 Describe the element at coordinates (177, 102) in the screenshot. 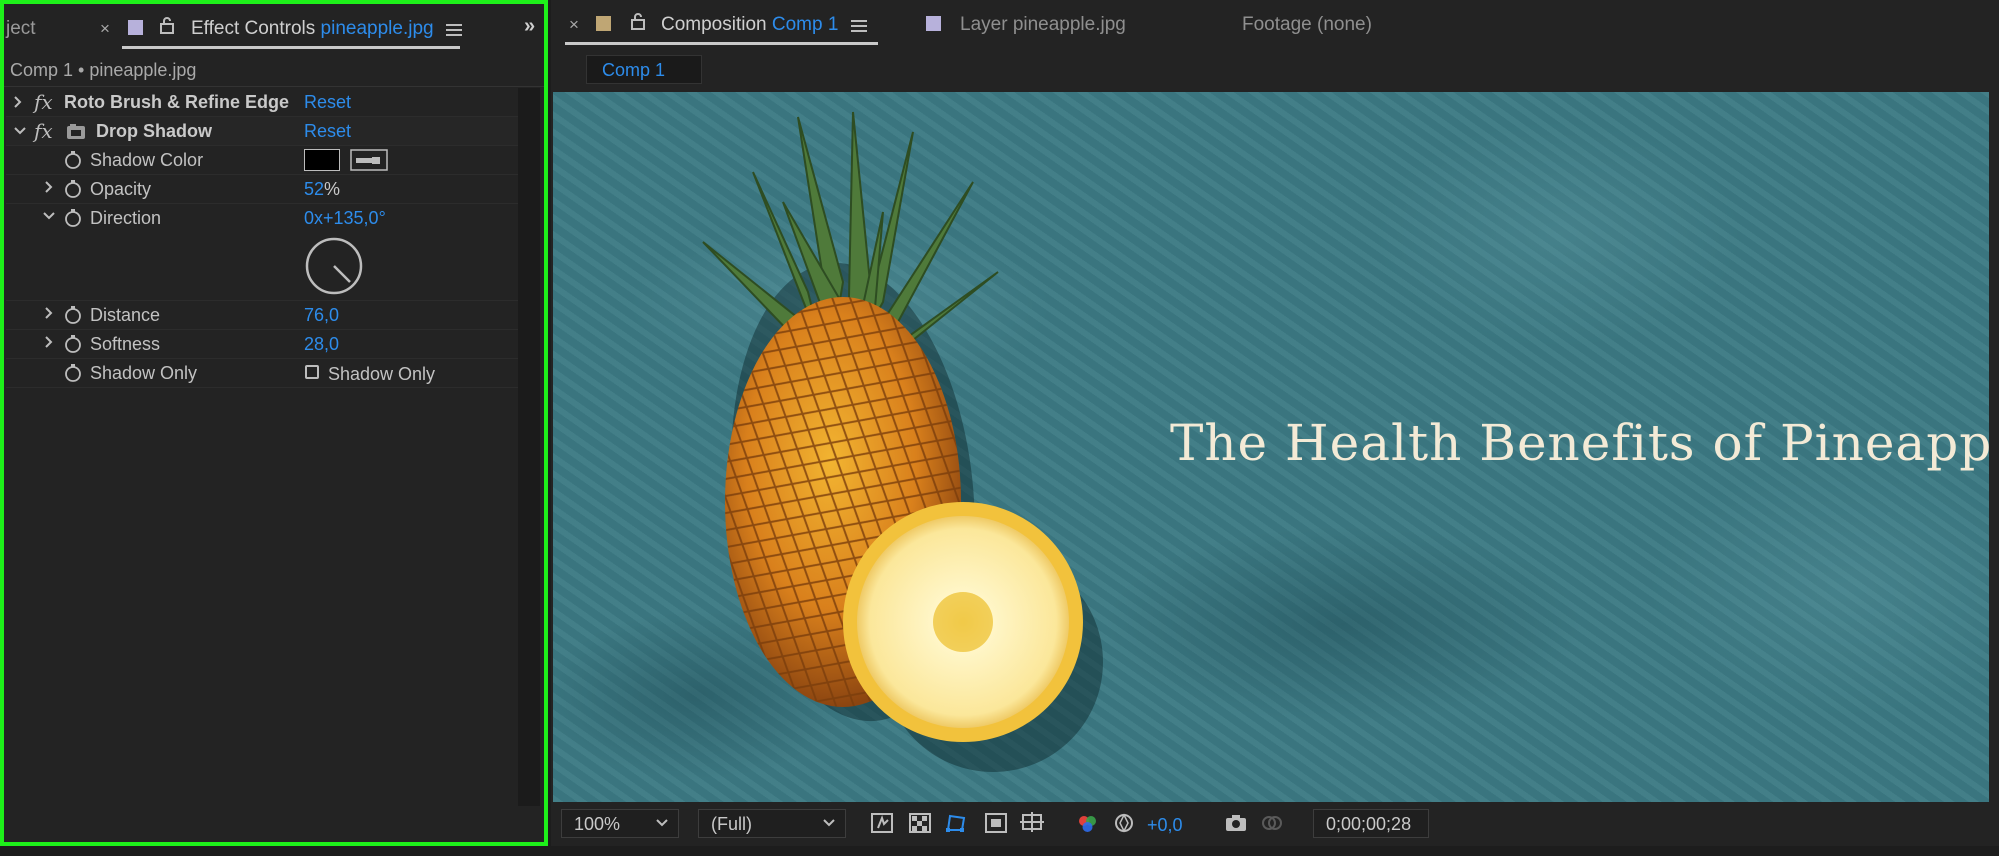

I see `effect-name: Roto Brush & Refine Edge` at that location.